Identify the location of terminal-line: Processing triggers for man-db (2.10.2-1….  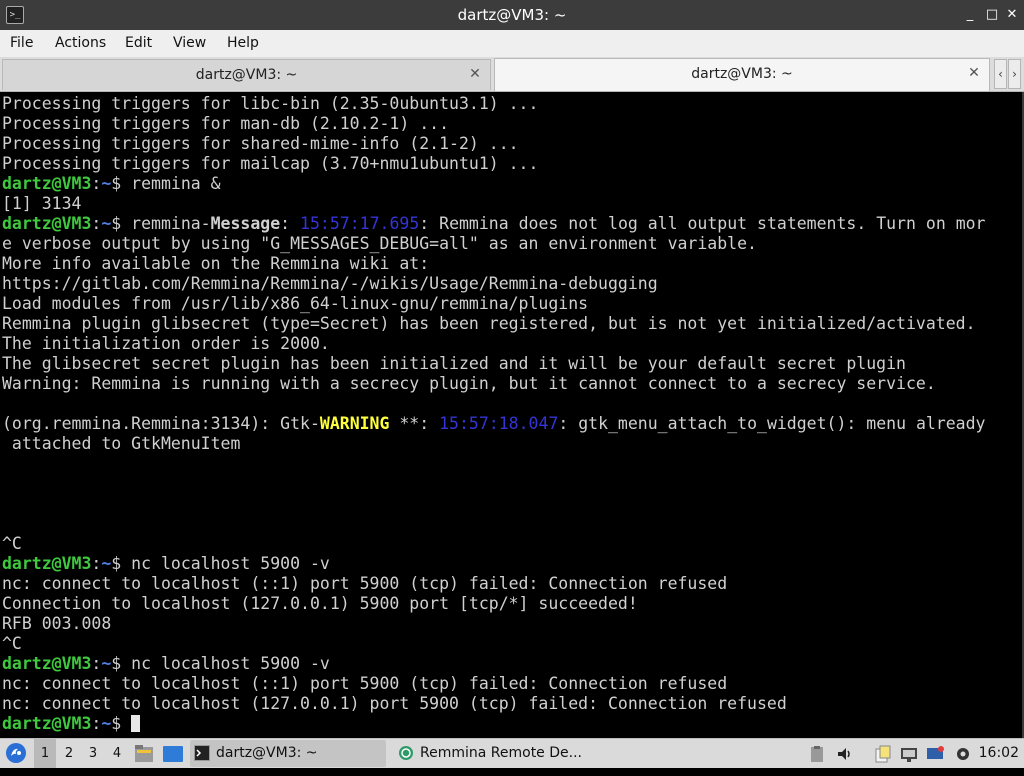
(512, 124).